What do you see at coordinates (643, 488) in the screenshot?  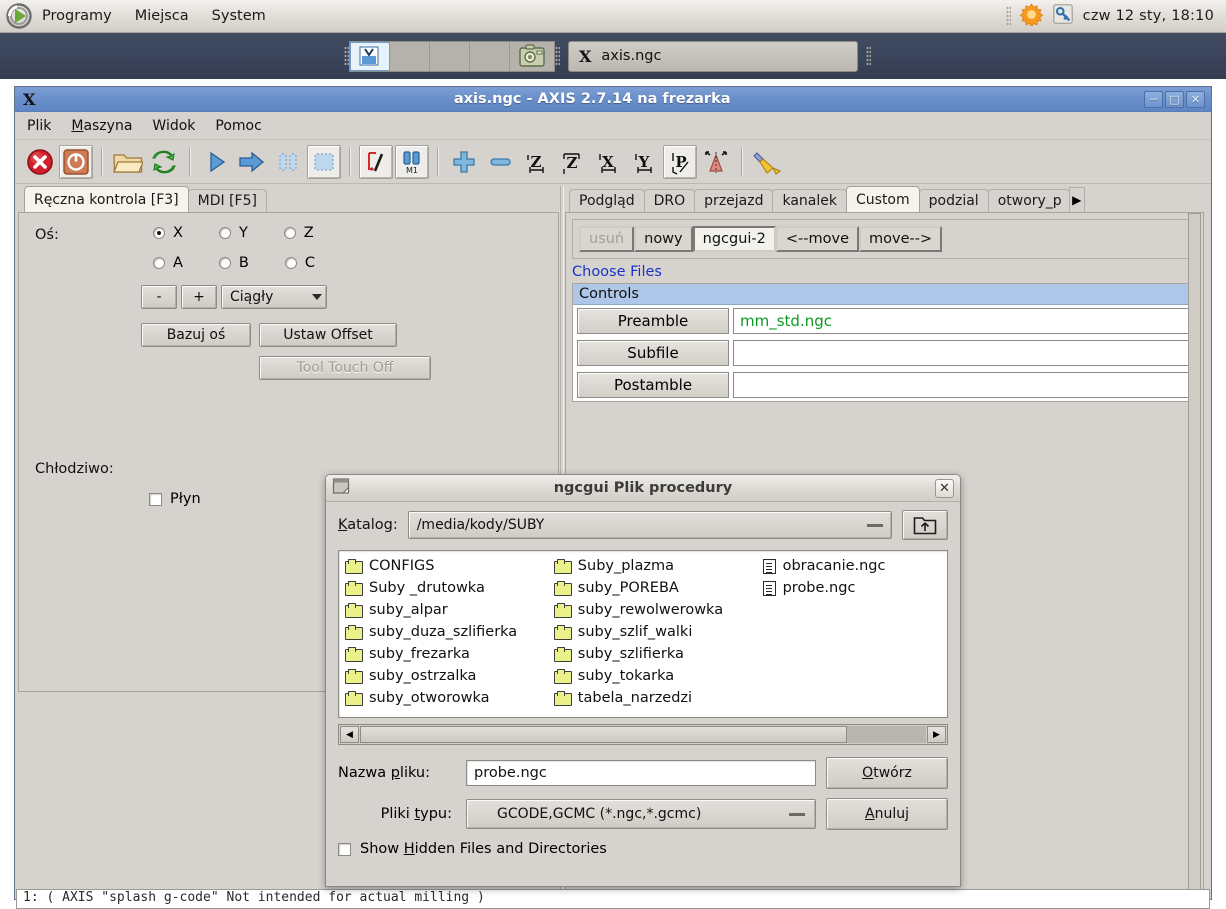 I see `dialog-titlebar: ngcgui Plik procedury ✕` at bounding box center [643, 488].